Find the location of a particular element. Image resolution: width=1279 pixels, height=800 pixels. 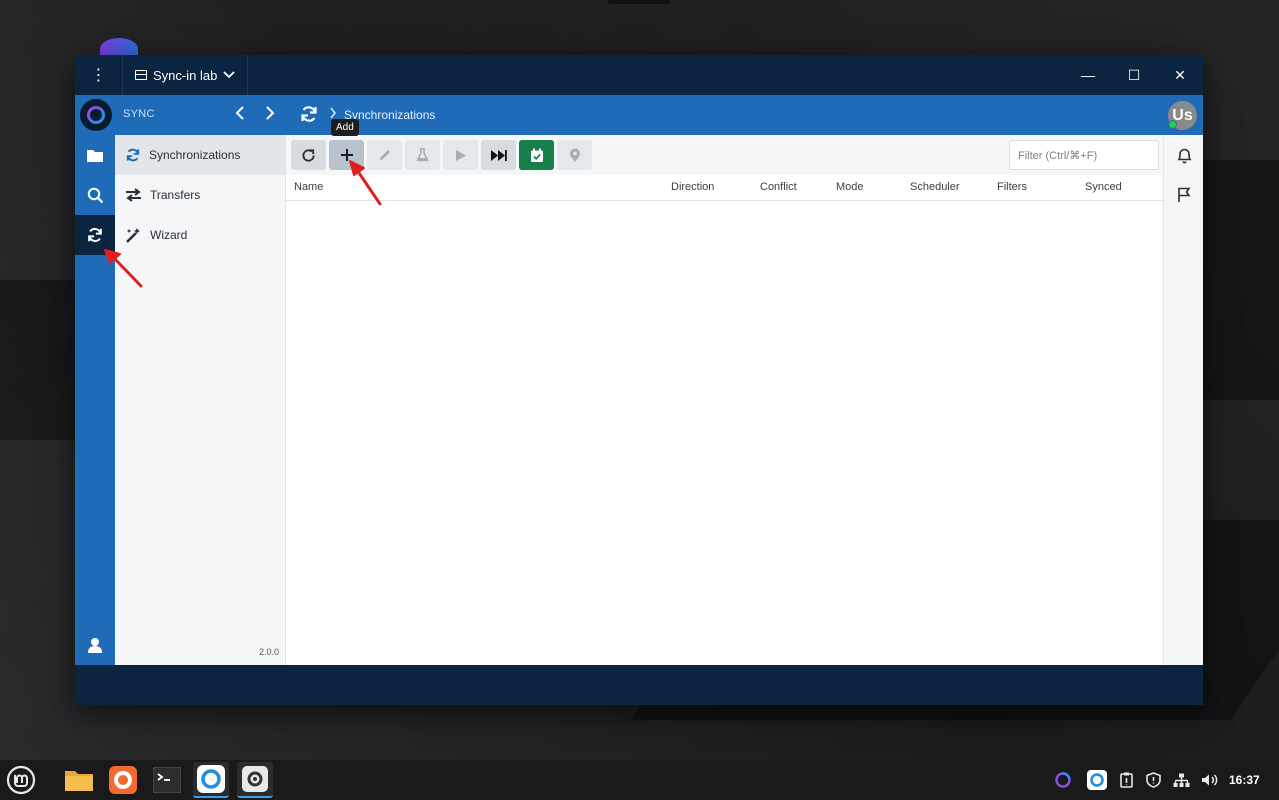

right-rail is located at coordinates (1183, 400).